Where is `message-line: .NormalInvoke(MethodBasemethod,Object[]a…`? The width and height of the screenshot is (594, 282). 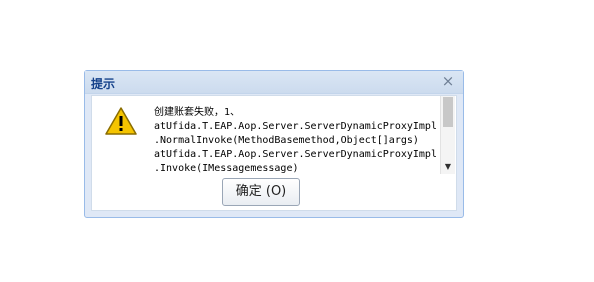 message-line: .NormalInvoke(MethodBasemethod,Object[]a… is located at coordinates (286, 140).